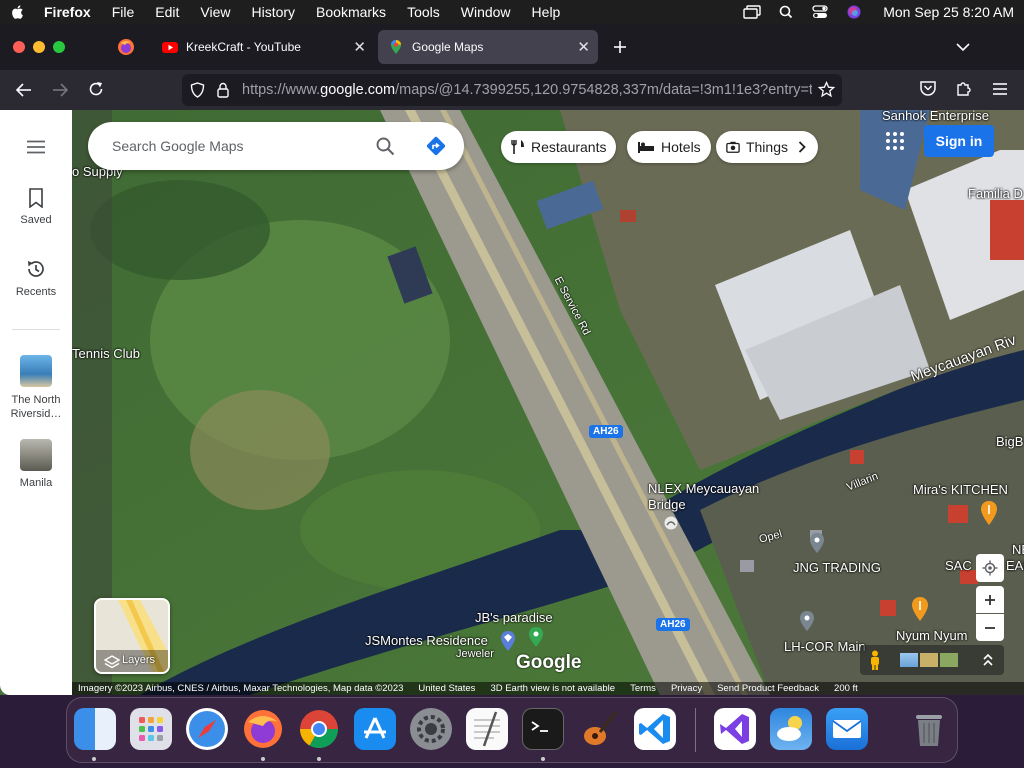 The height and width of the screenshot is (768, 1024). I want to click on region-link: United States, so click(446, 688).